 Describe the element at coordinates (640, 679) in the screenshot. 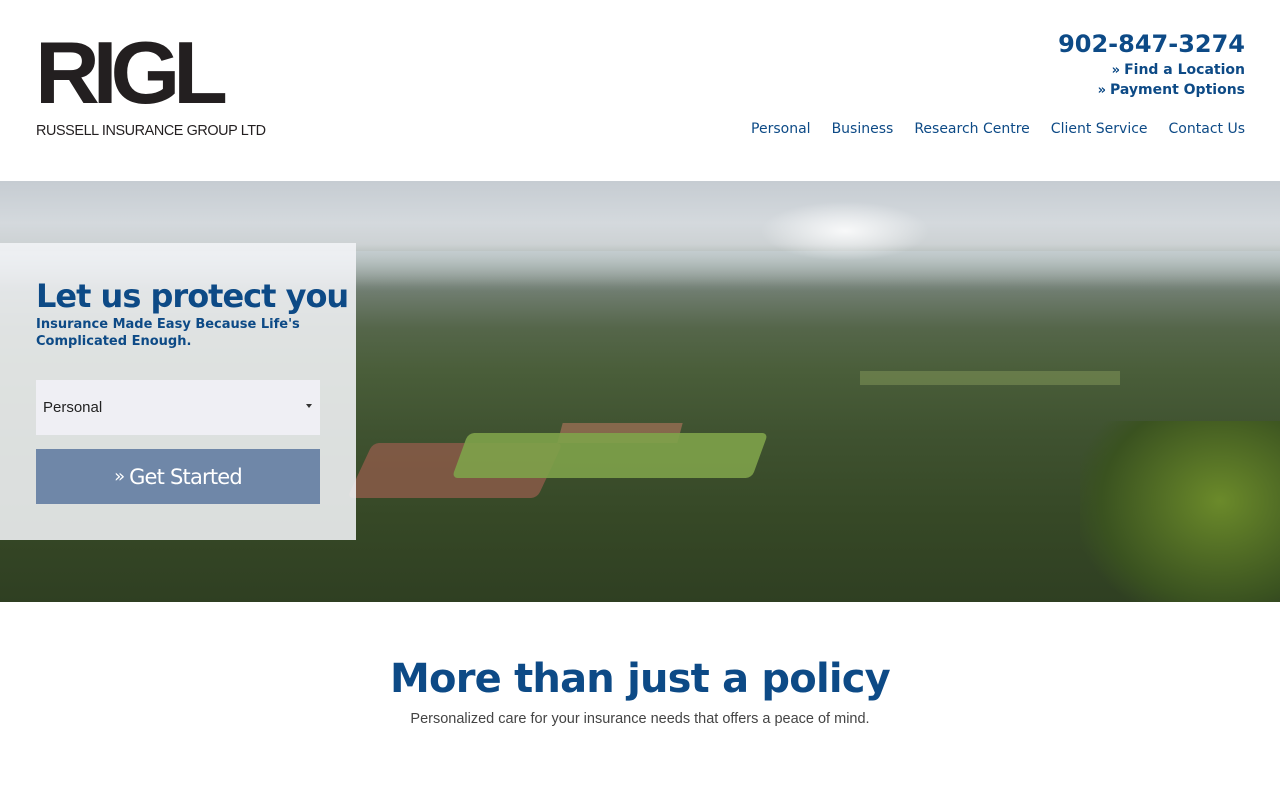

I see `intro-title: More than just a policy` at that location.